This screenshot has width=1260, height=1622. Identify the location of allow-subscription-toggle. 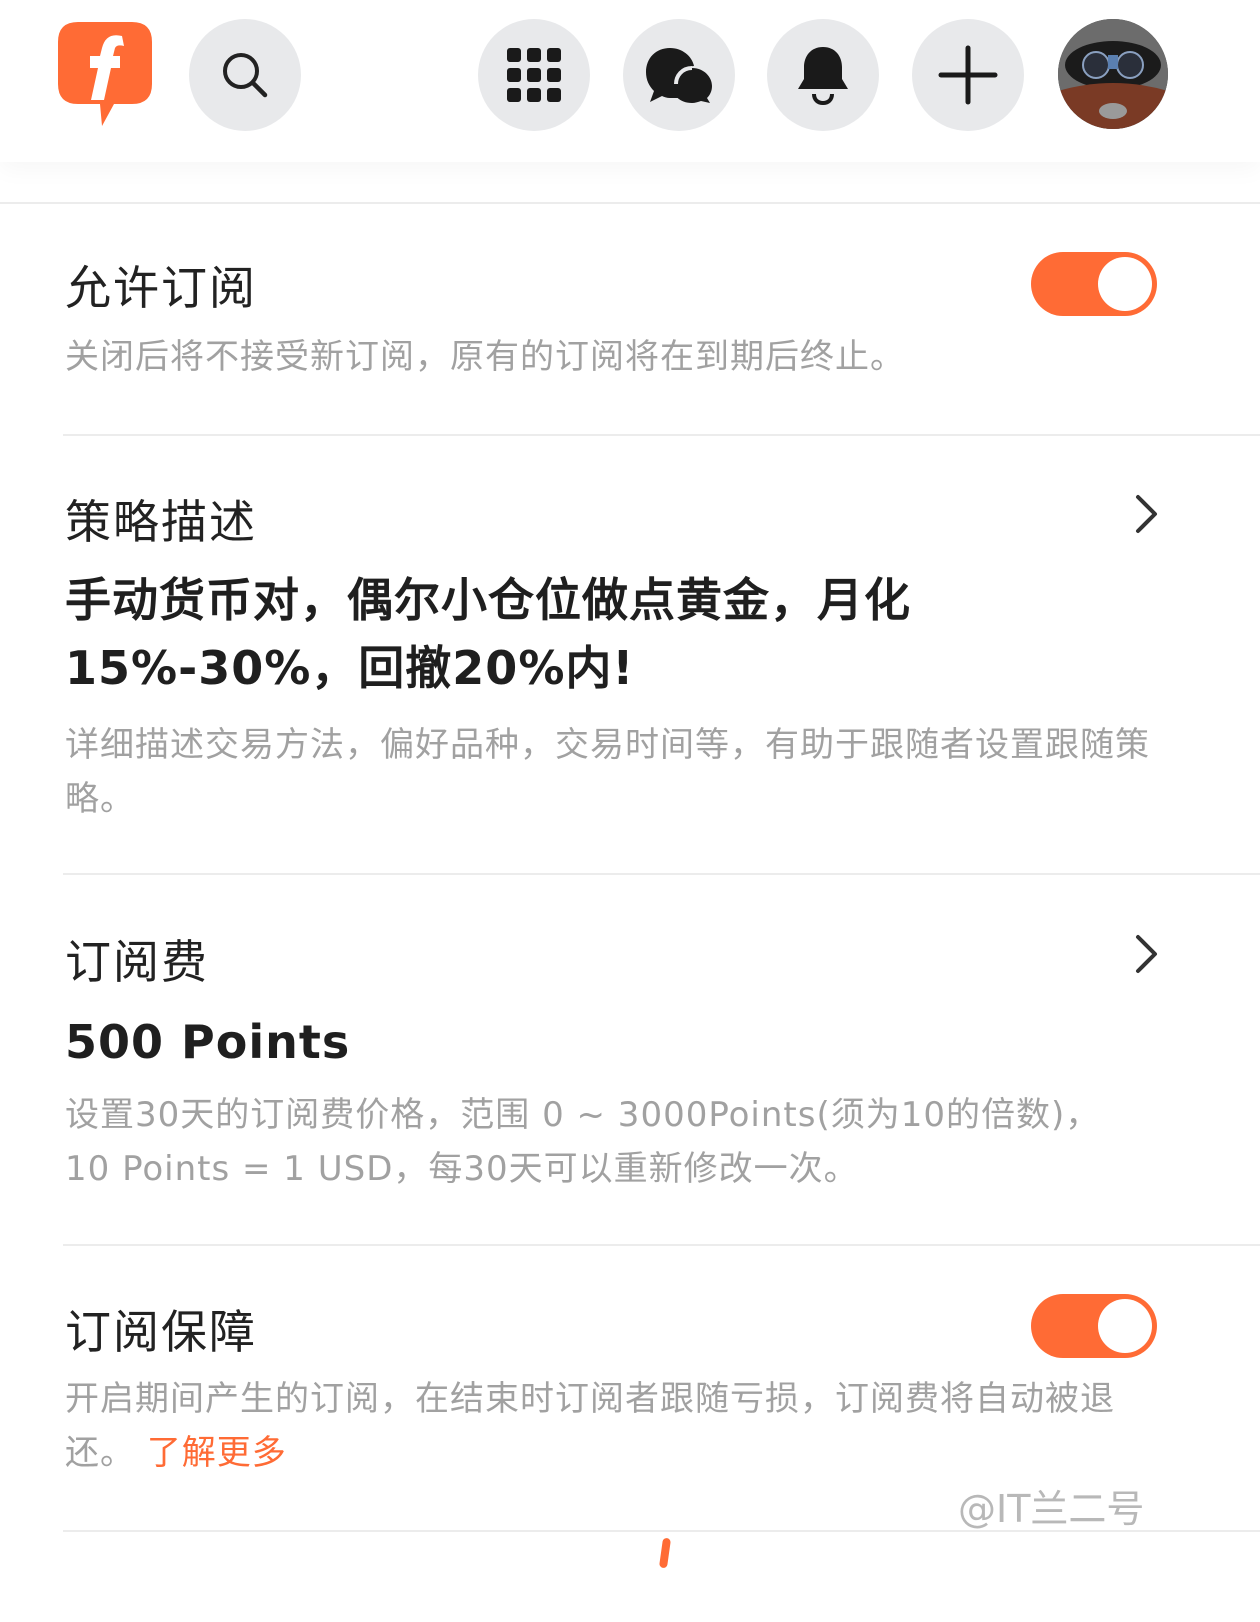
(1094, 284).